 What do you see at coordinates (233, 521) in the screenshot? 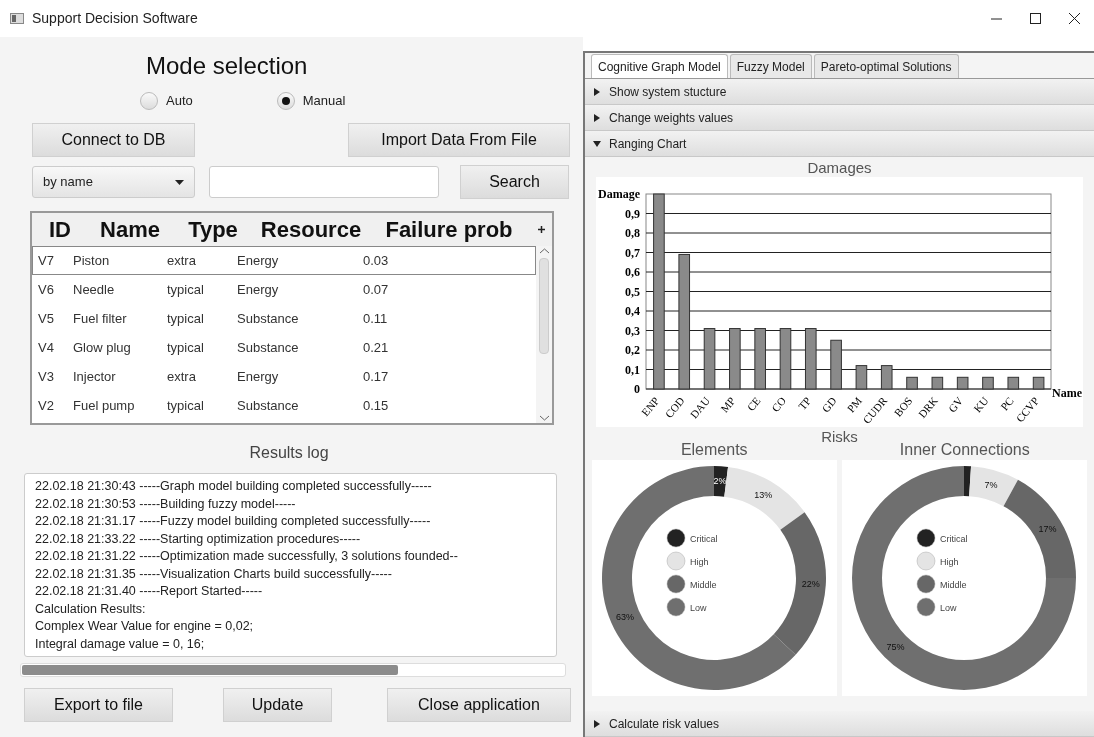
I see `log-line: 22.02.18 21:31.17 -----Fuzzy model building completed successfully-----` at bounding box center [233, 521].